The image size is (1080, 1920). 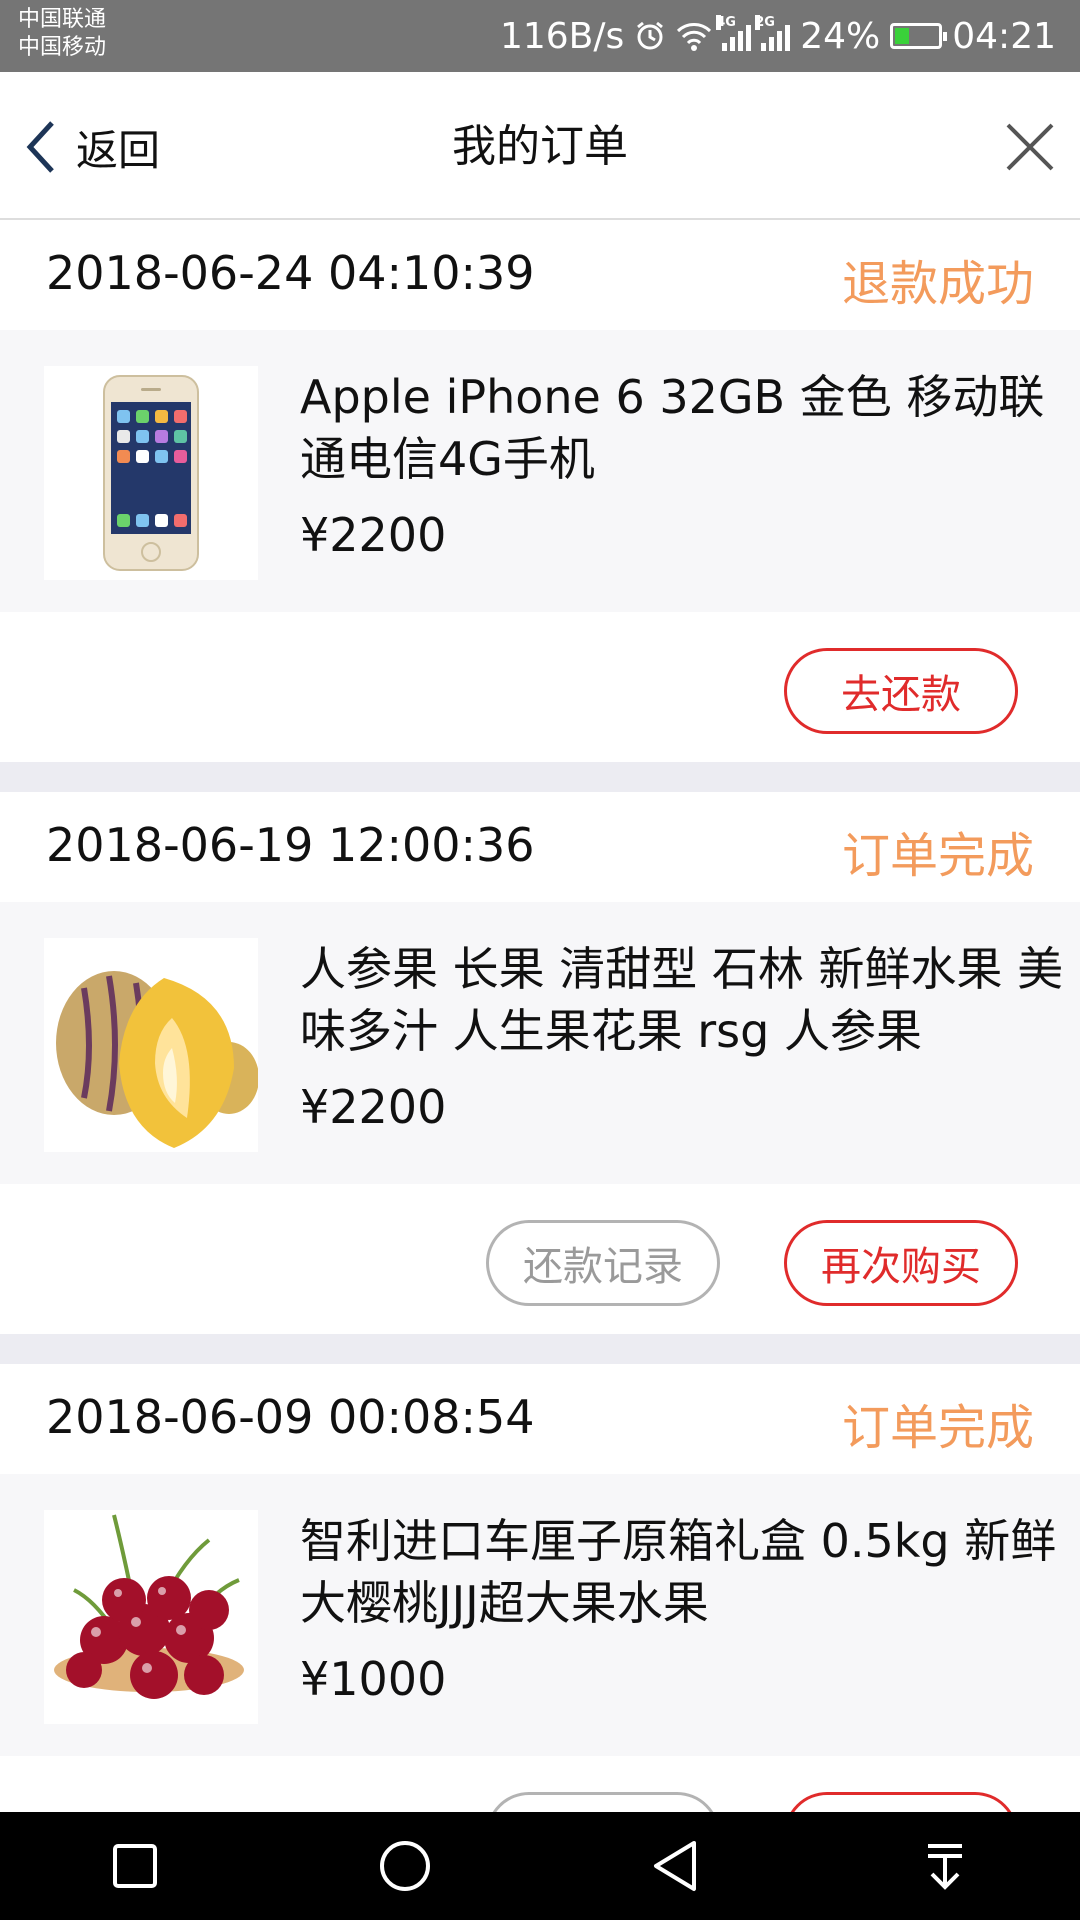 I want to click on order-status: 退款成功, so click(x=937, y=284).